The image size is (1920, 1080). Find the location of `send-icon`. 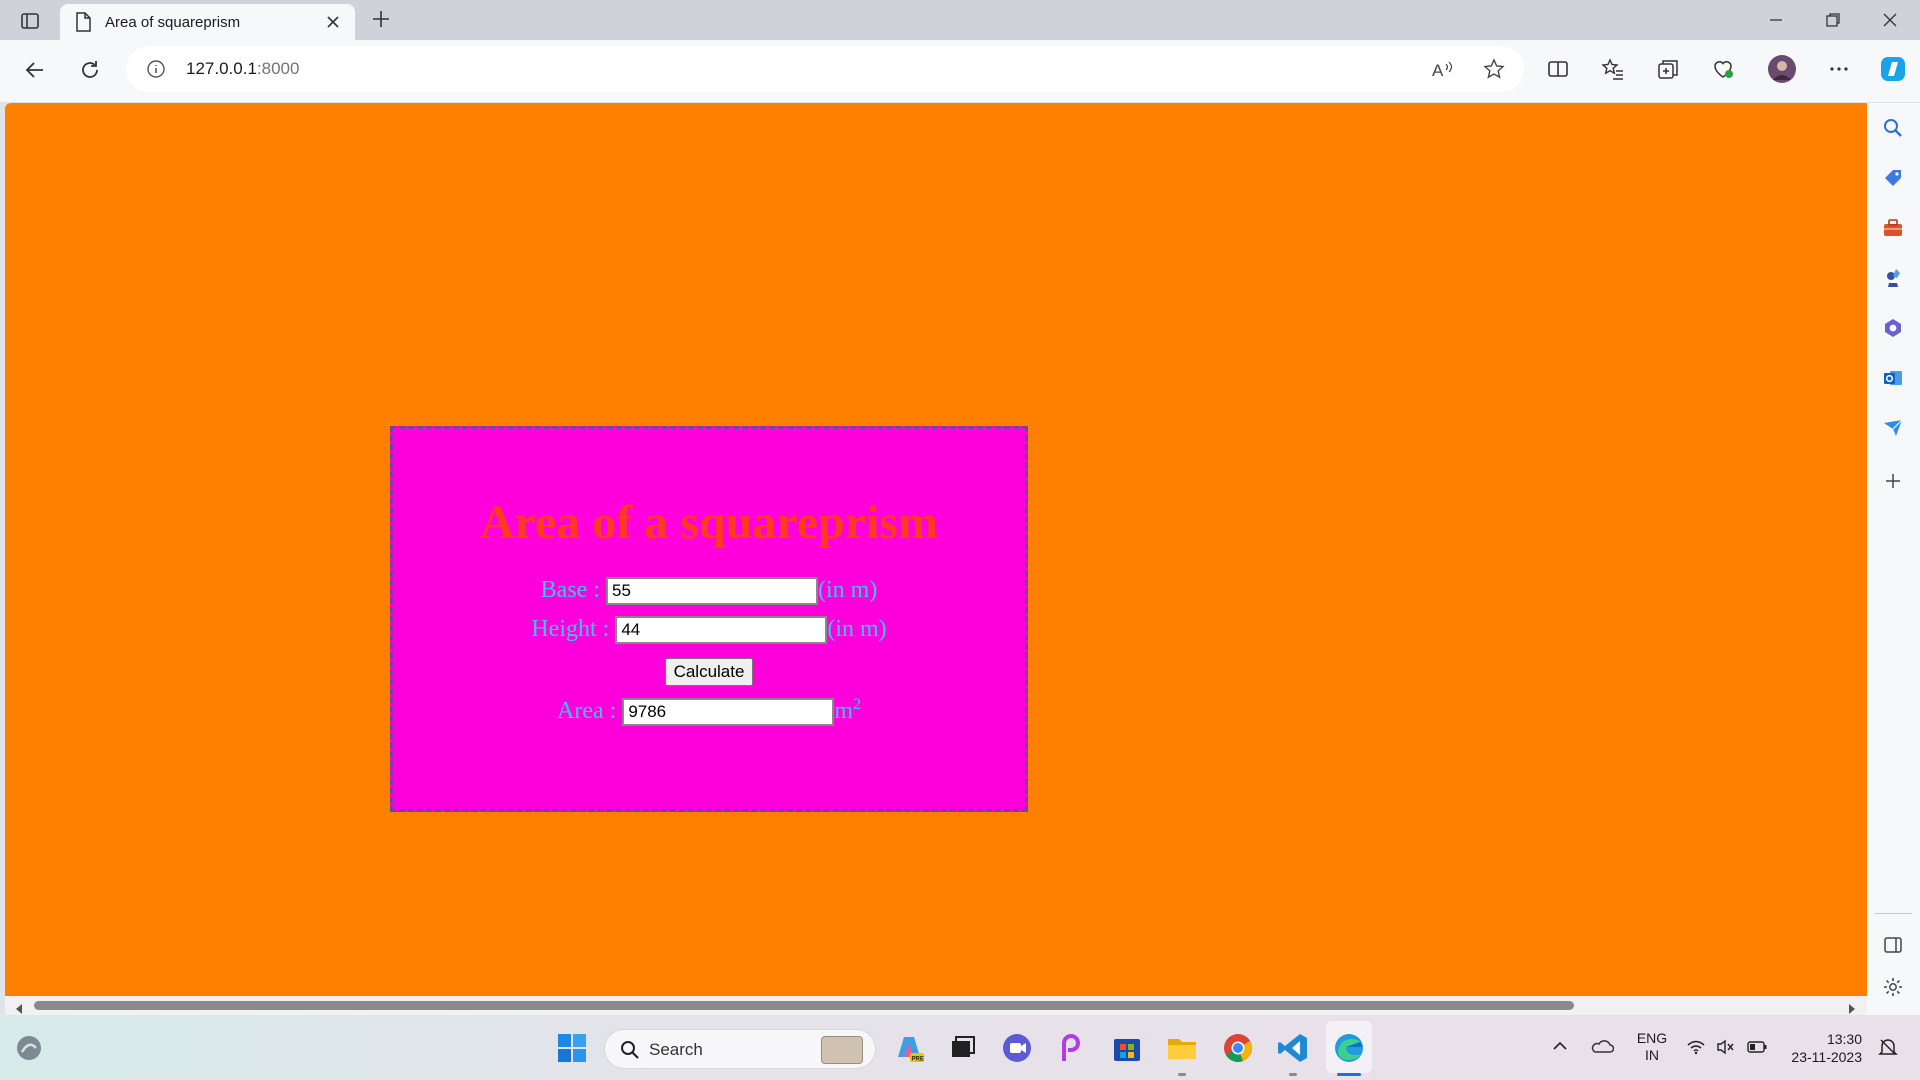

send-icon is located at coordinates (1893, 430).